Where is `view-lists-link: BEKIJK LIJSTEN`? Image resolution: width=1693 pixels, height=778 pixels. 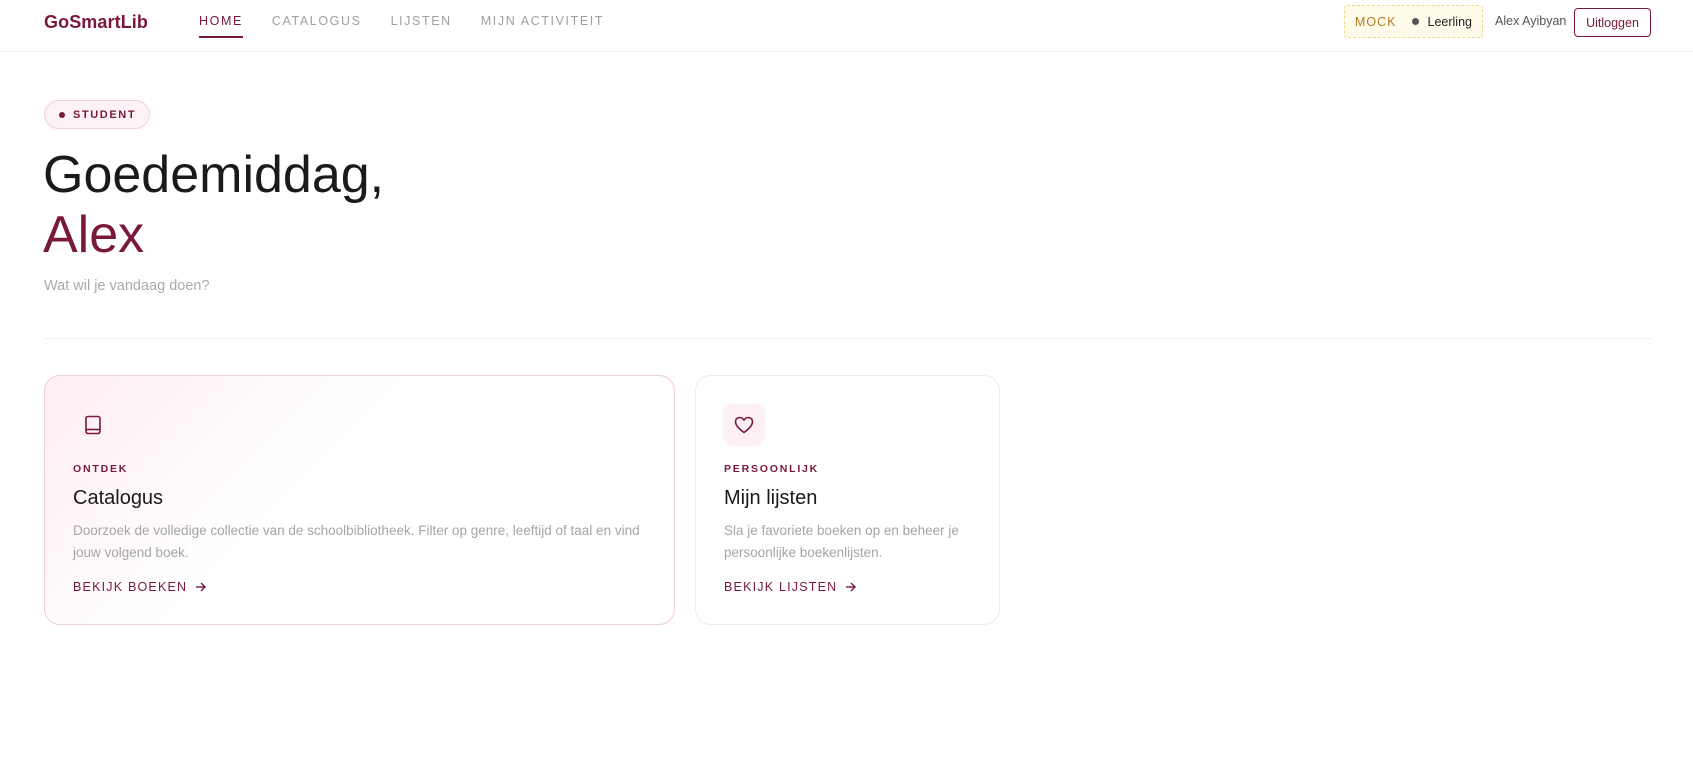 view-lists-link: BEKIJK LIJSTEN is located at coordinates (790, 587).